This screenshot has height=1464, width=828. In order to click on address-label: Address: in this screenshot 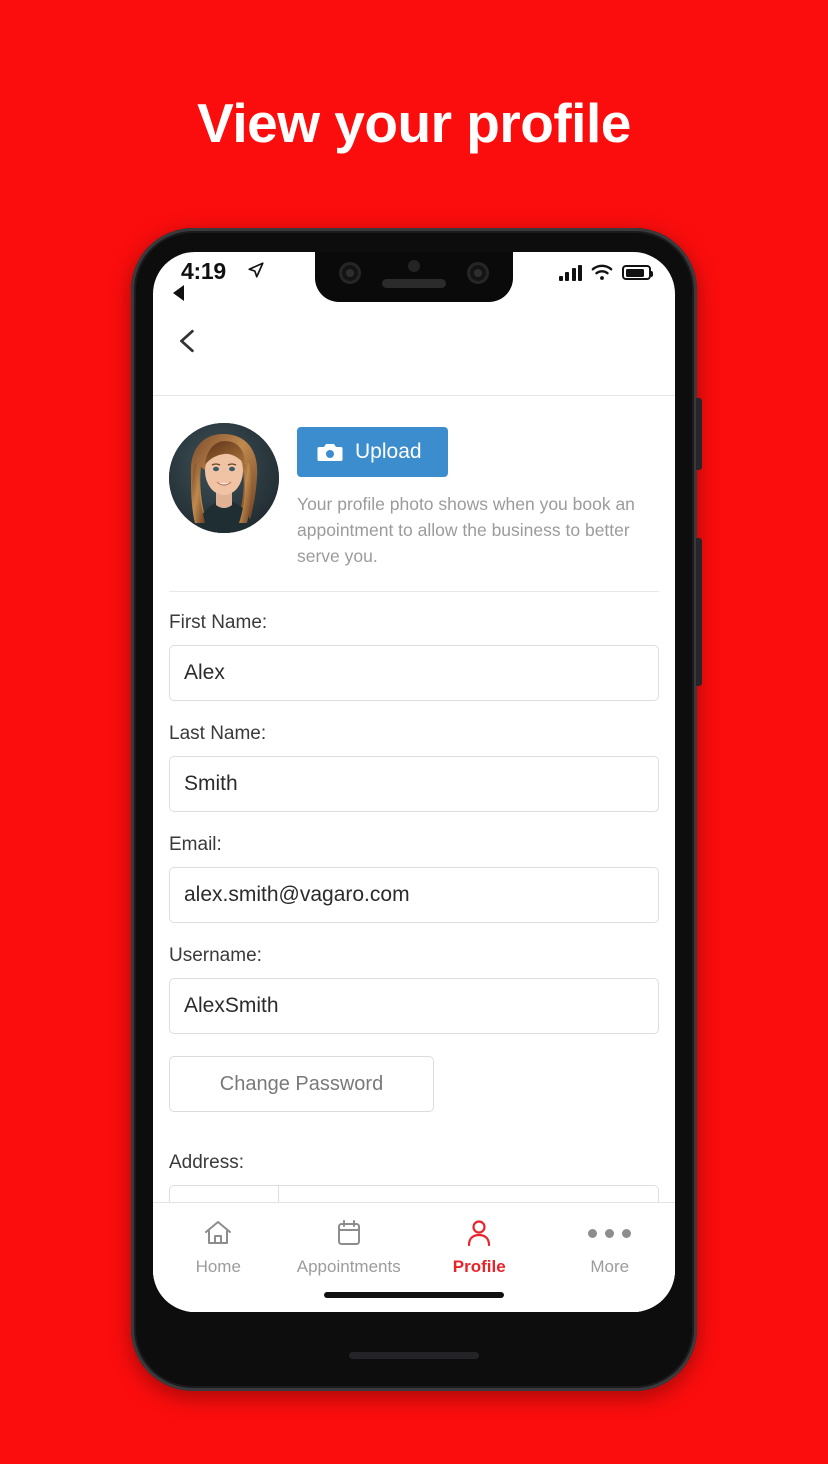, I will do `click(206, 1162)`.